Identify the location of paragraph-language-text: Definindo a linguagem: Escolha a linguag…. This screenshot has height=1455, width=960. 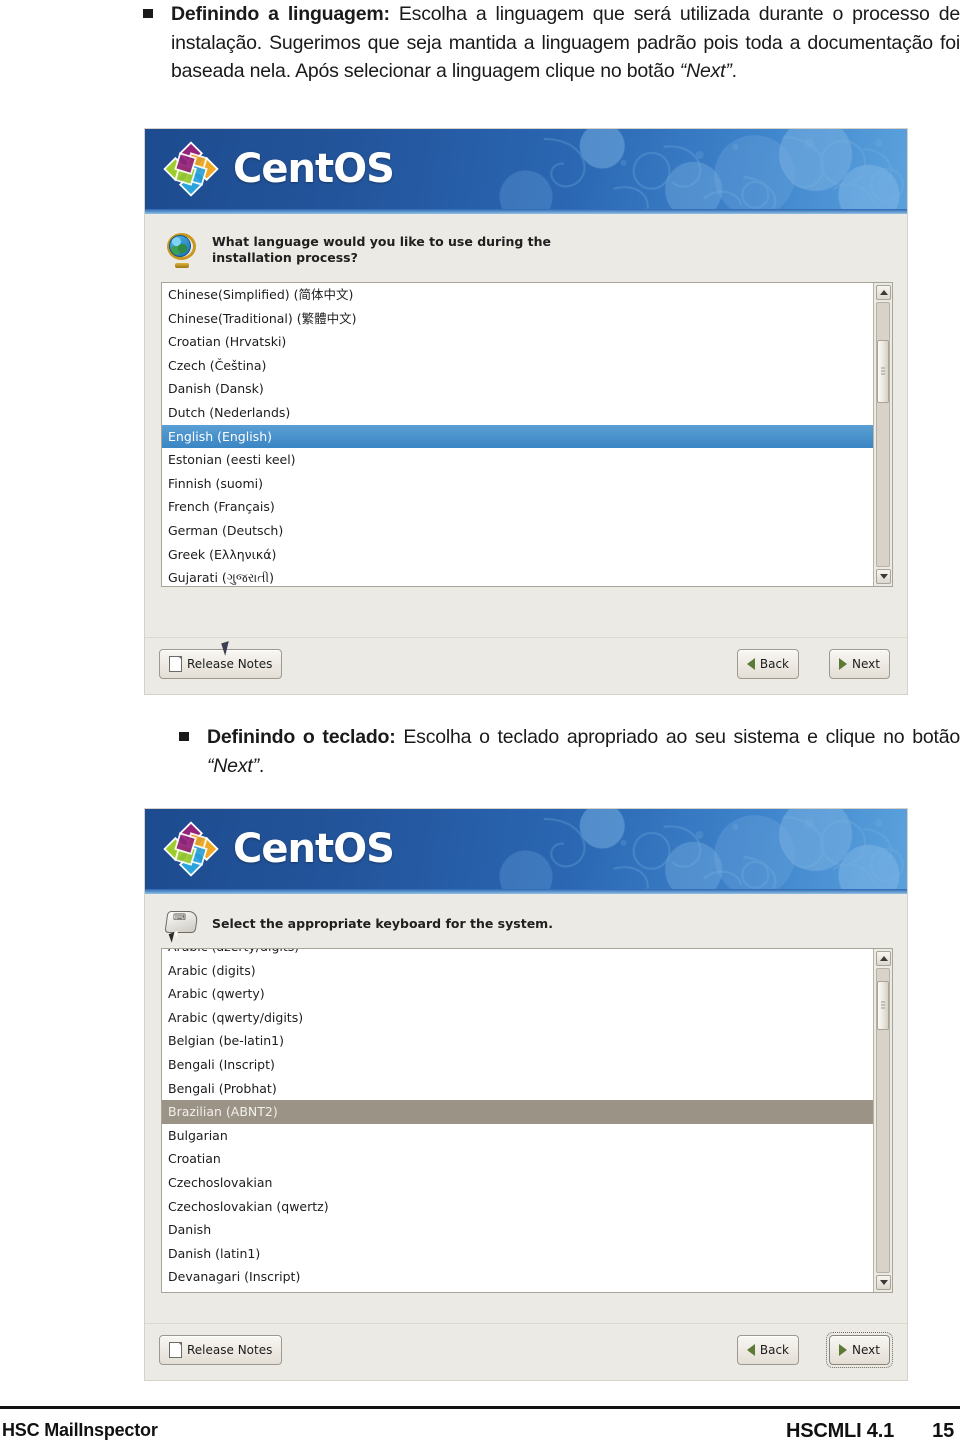
(565, 43).